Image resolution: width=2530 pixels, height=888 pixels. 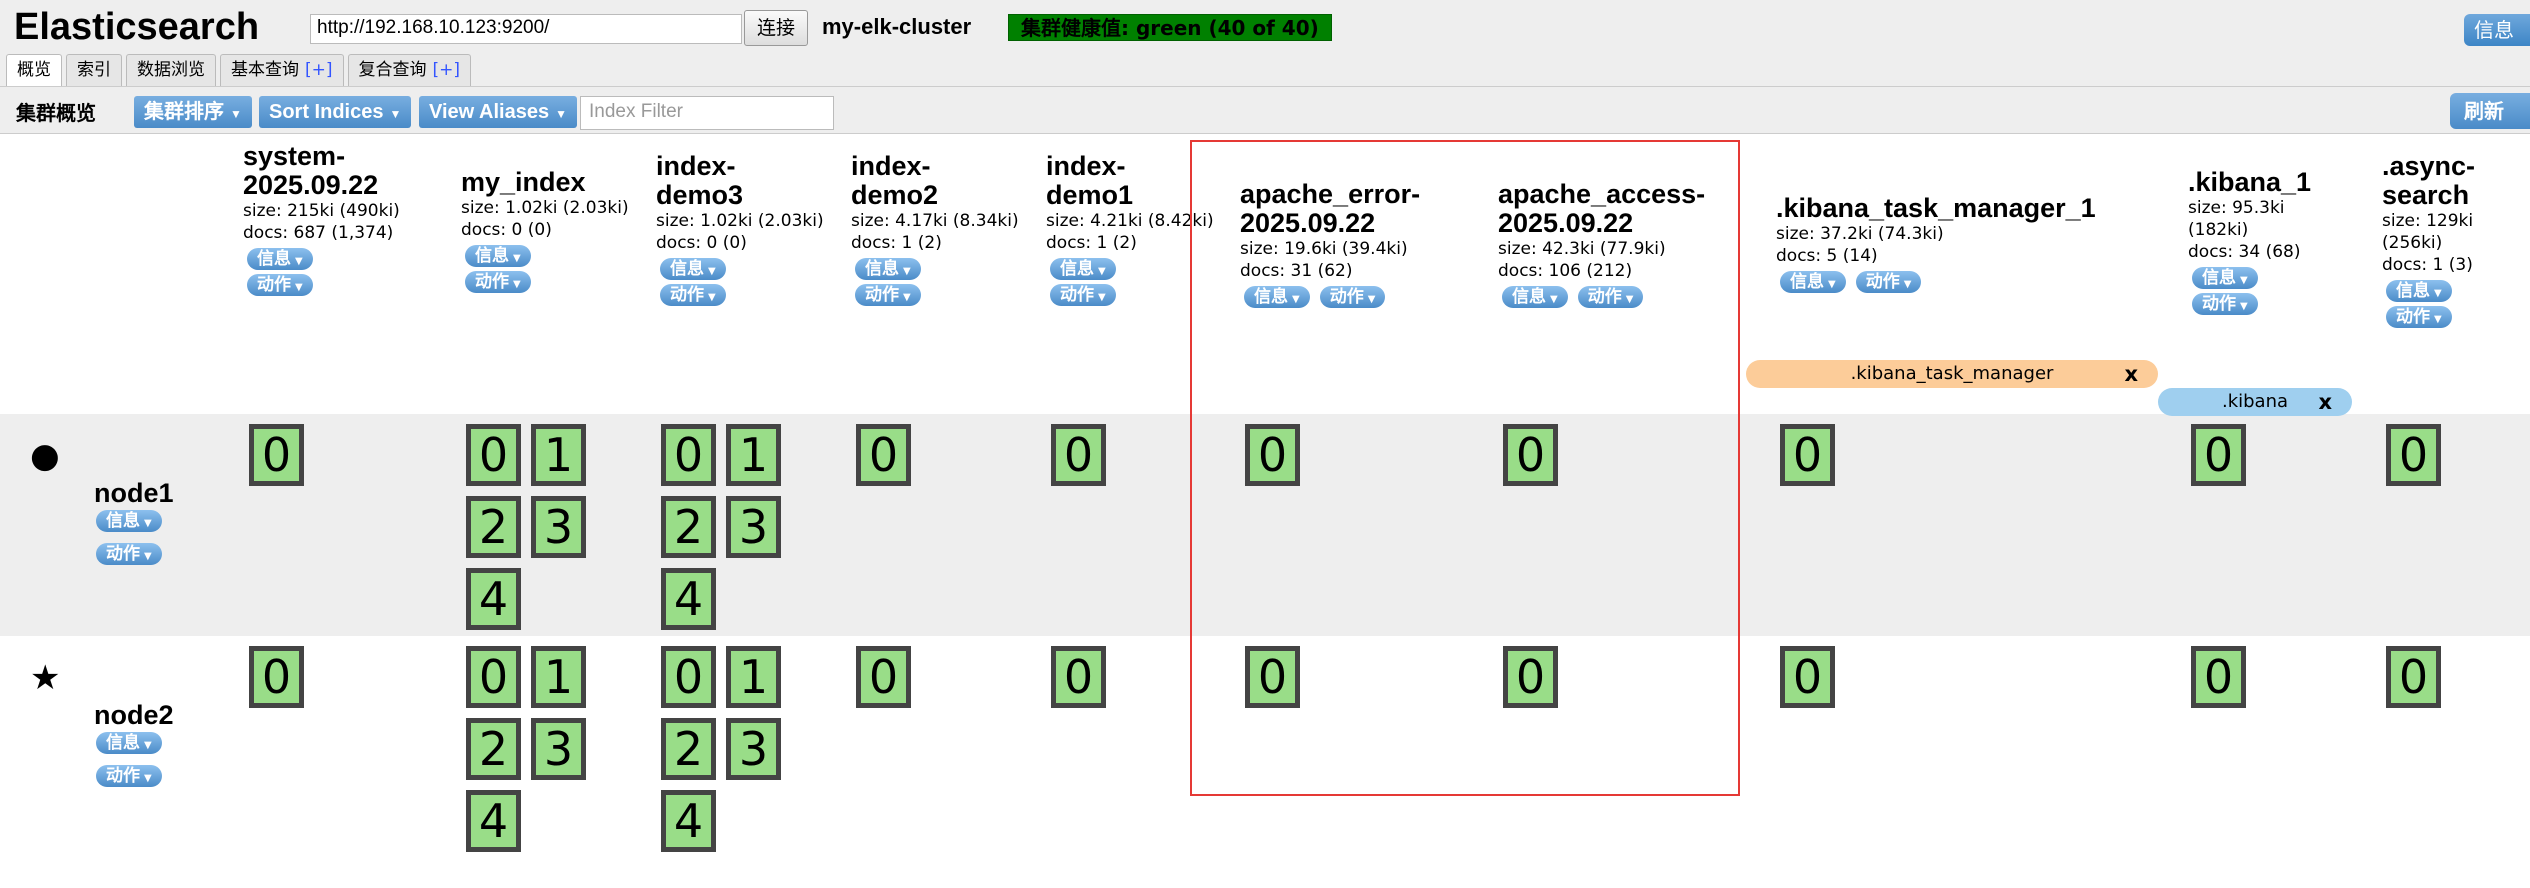 What do you see at coordinates (171, 70) in the screenshot?
I see `tab-browser: 数据浏览` at bounding box center [171, 70].